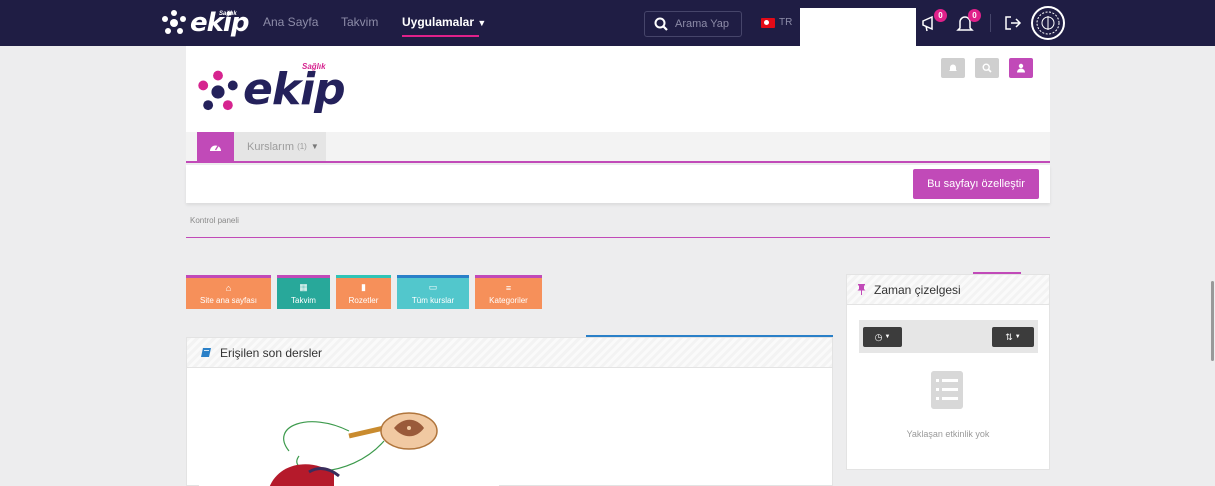  What do you see at coordinates (618, 89) in the screenshot?
I see `brand-header: ekip Sağlık` at bounding box center [618, 89].